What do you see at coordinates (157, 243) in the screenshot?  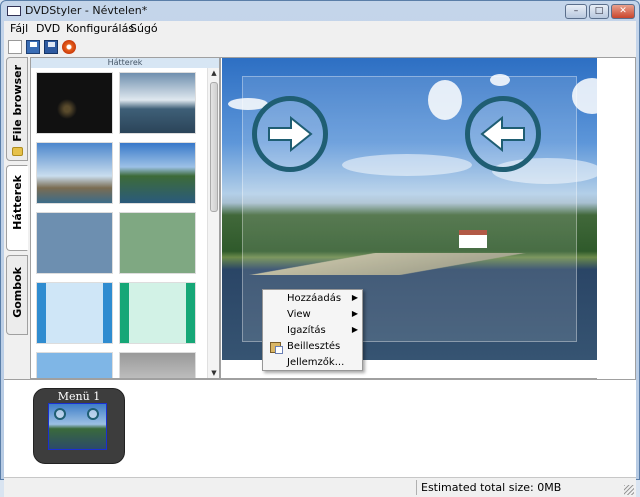 I see `thumbnail-green-blur` at bounding box center [157, 243].